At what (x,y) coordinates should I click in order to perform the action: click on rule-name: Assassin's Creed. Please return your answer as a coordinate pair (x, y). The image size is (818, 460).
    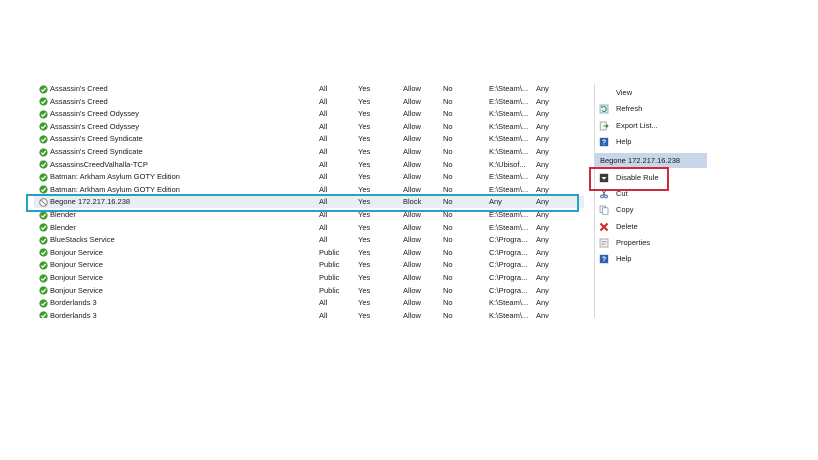
    Looking at the image, I should click on (79, 88).